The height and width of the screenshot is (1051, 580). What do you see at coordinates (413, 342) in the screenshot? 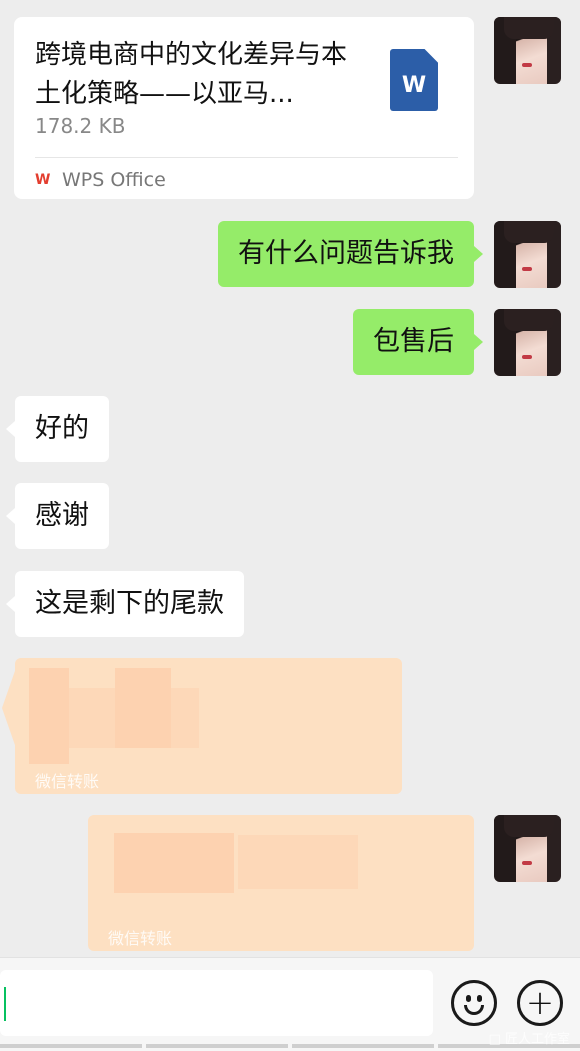
I see `message-bubble-out: 包售后` at bounding box center [413, 342].